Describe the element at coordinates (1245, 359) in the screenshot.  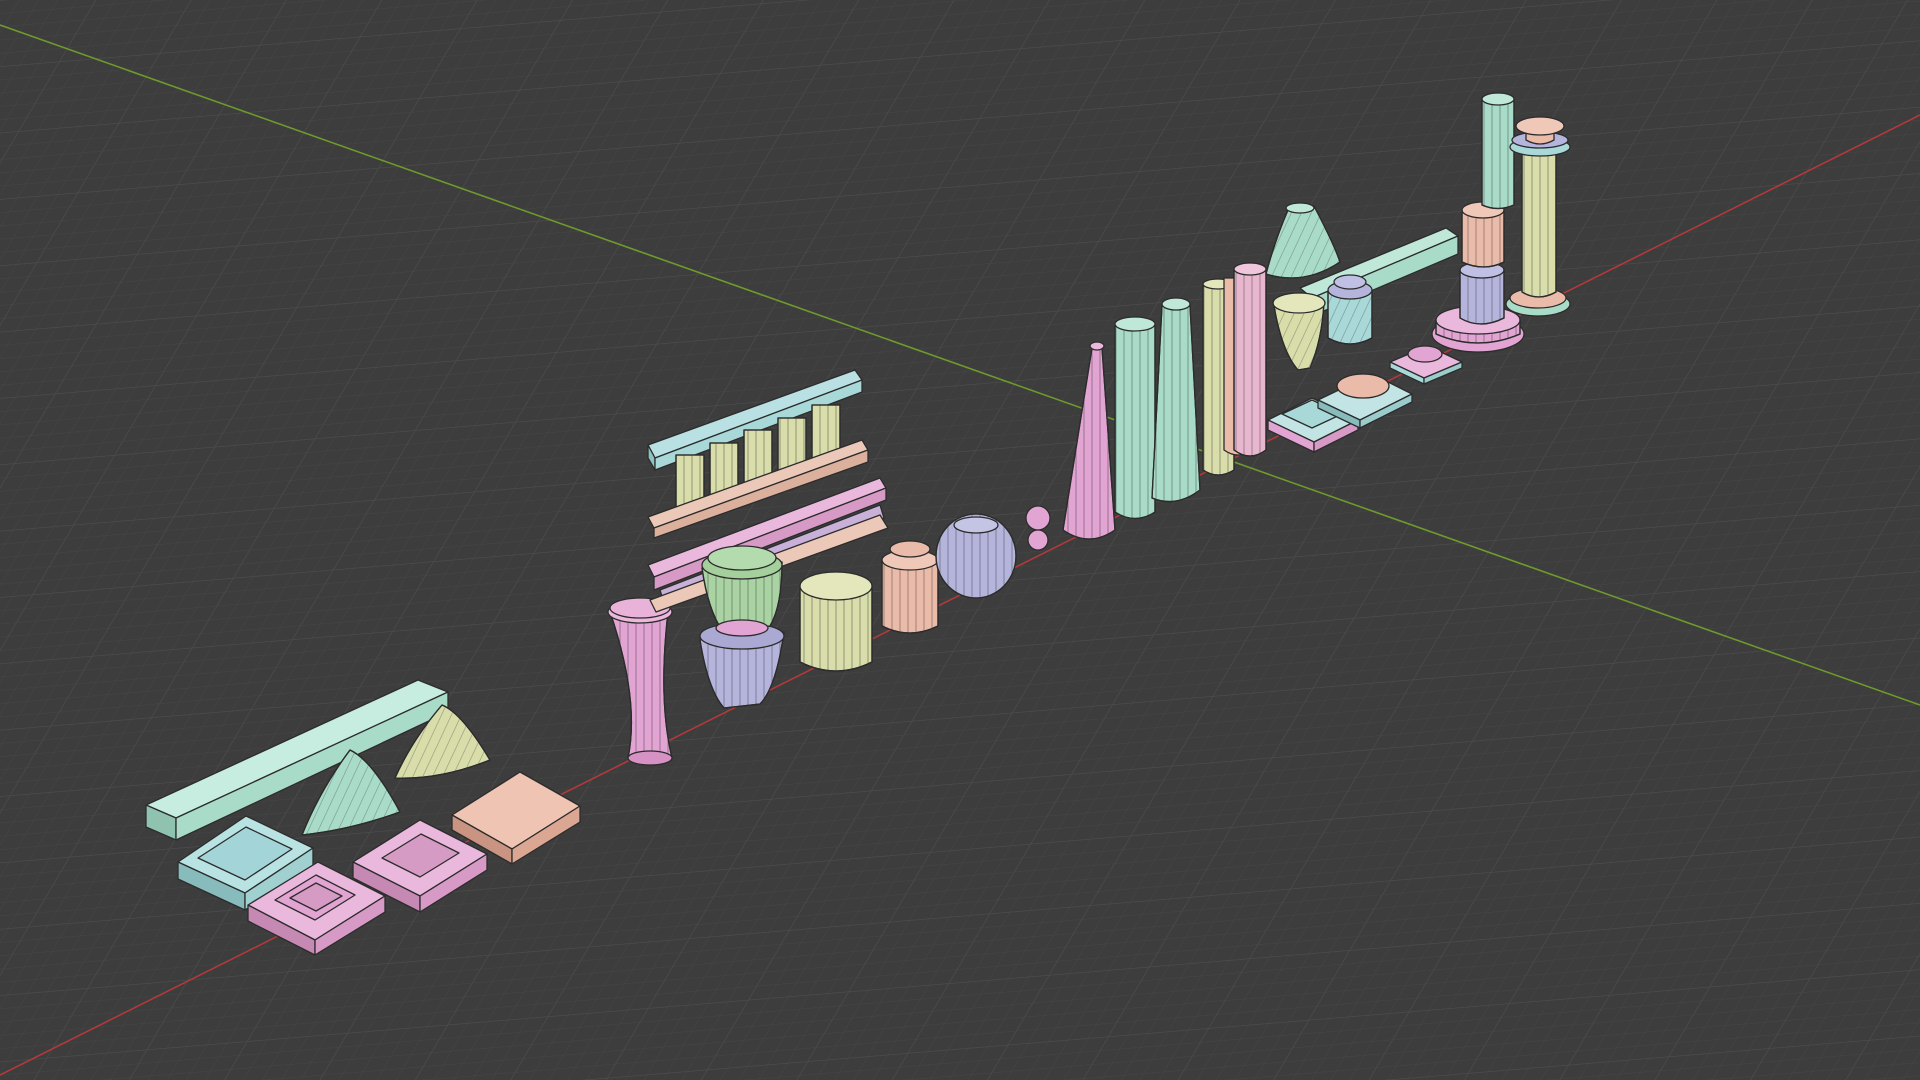
I see `column-pink-tall` at that location.